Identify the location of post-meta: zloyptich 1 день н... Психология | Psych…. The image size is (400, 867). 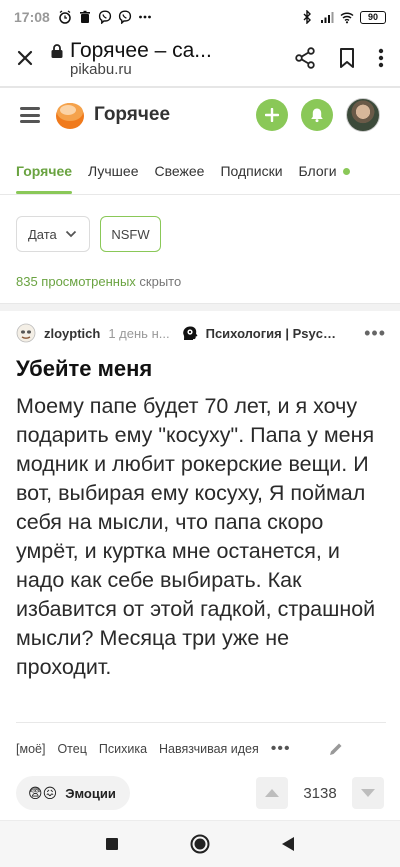
(201, 333).